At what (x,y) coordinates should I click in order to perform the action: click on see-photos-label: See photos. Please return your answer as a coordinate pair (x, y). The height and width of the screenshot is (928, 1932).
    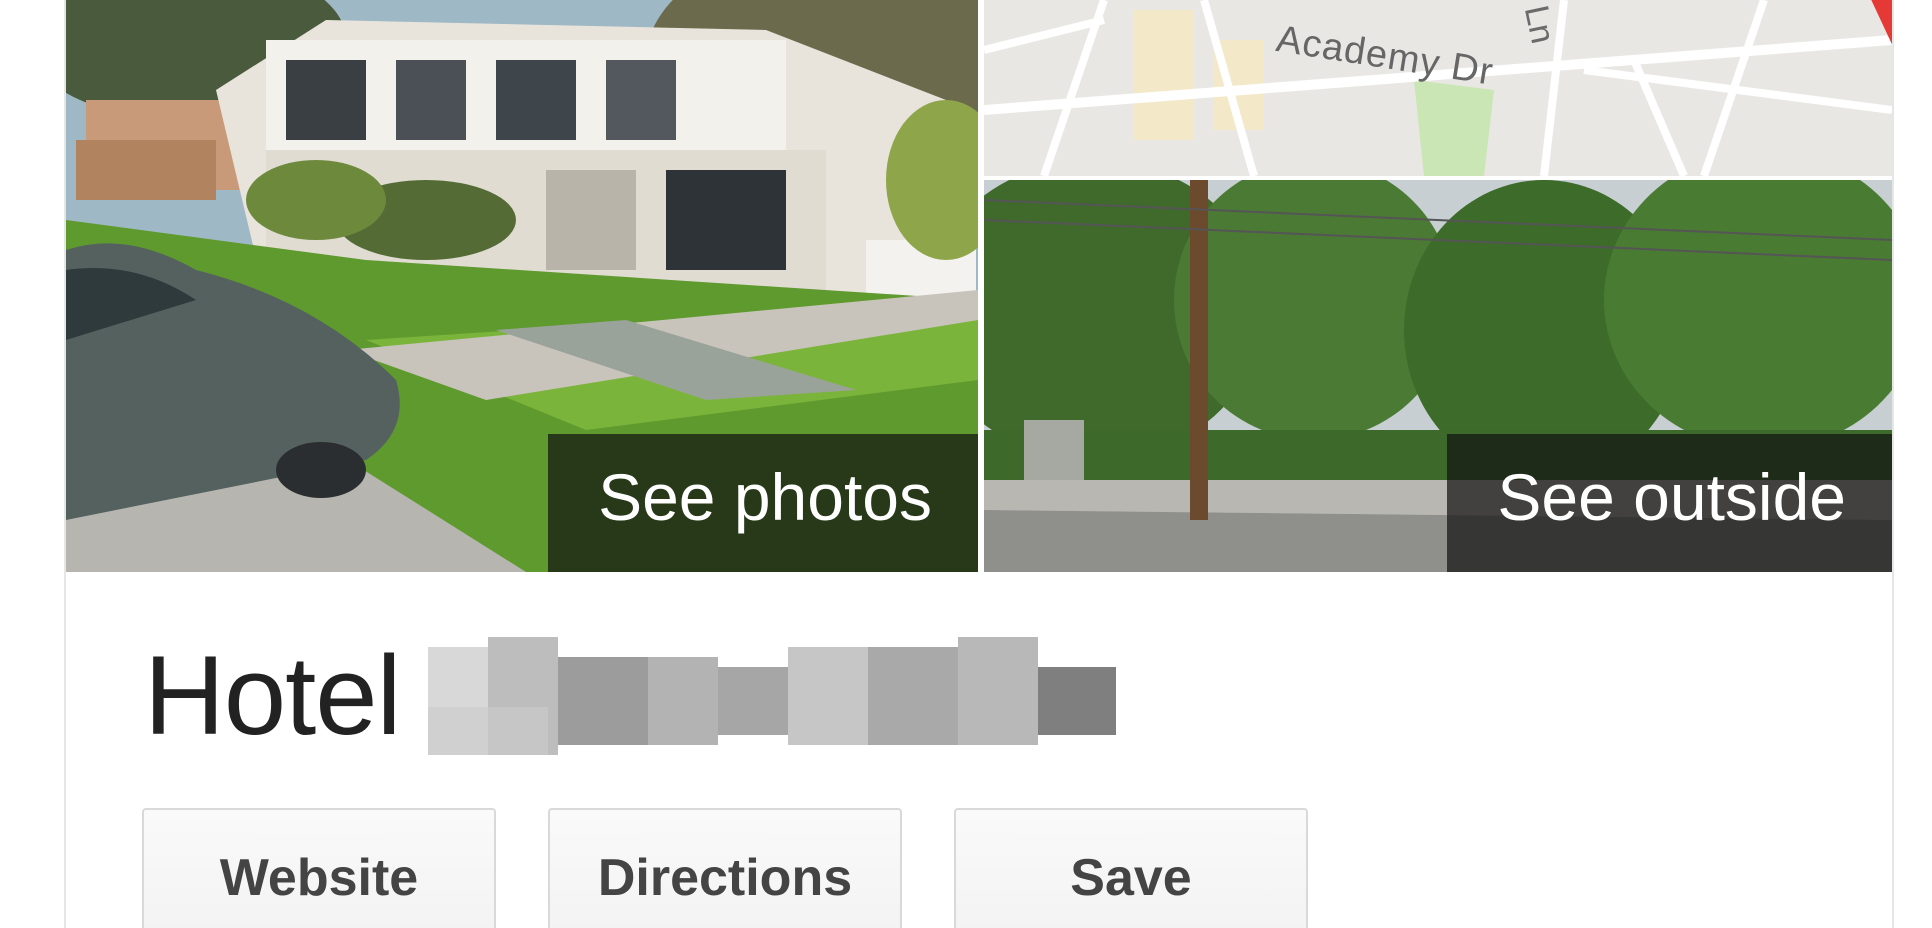
    Looking at the image, I should click on (763, 503).